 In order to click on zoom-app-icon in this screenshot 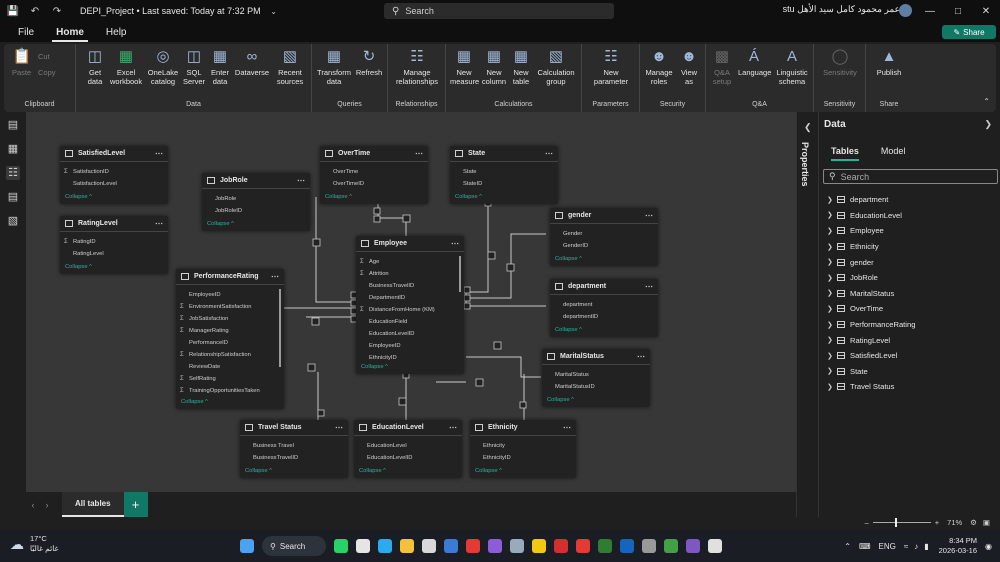, I will do `click(627, 546)`.